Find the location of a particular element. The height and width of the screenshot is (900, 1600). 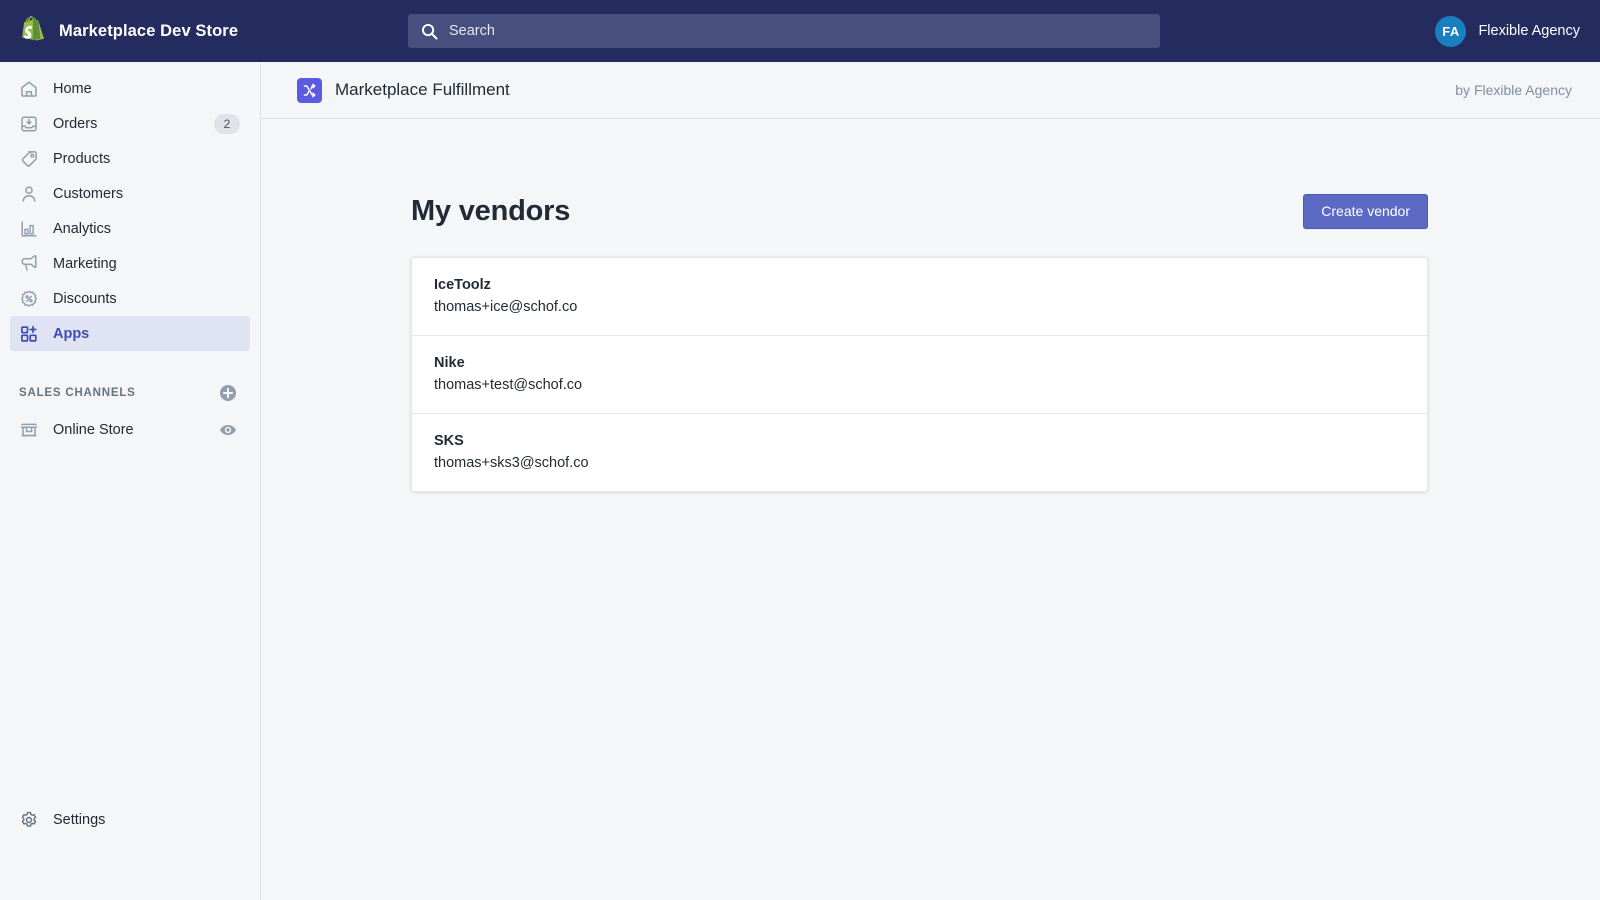

sidebar-item-label: Orders is located at coordinates (75, 123).